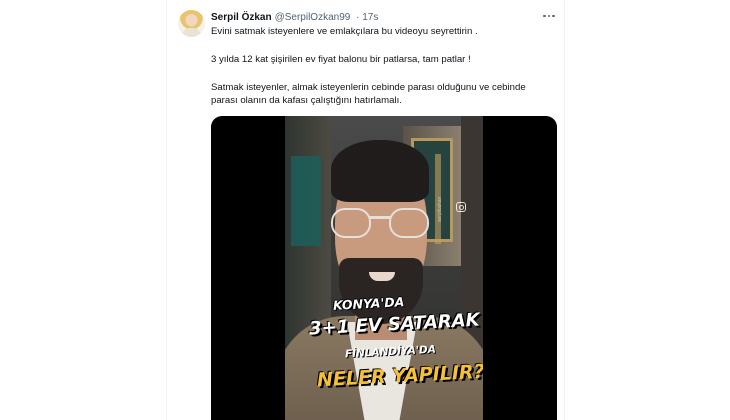  Describe the element at coordinates (313, 17) in the screenshot. I see `author-handle: @SerpilOzkan99` at that location.